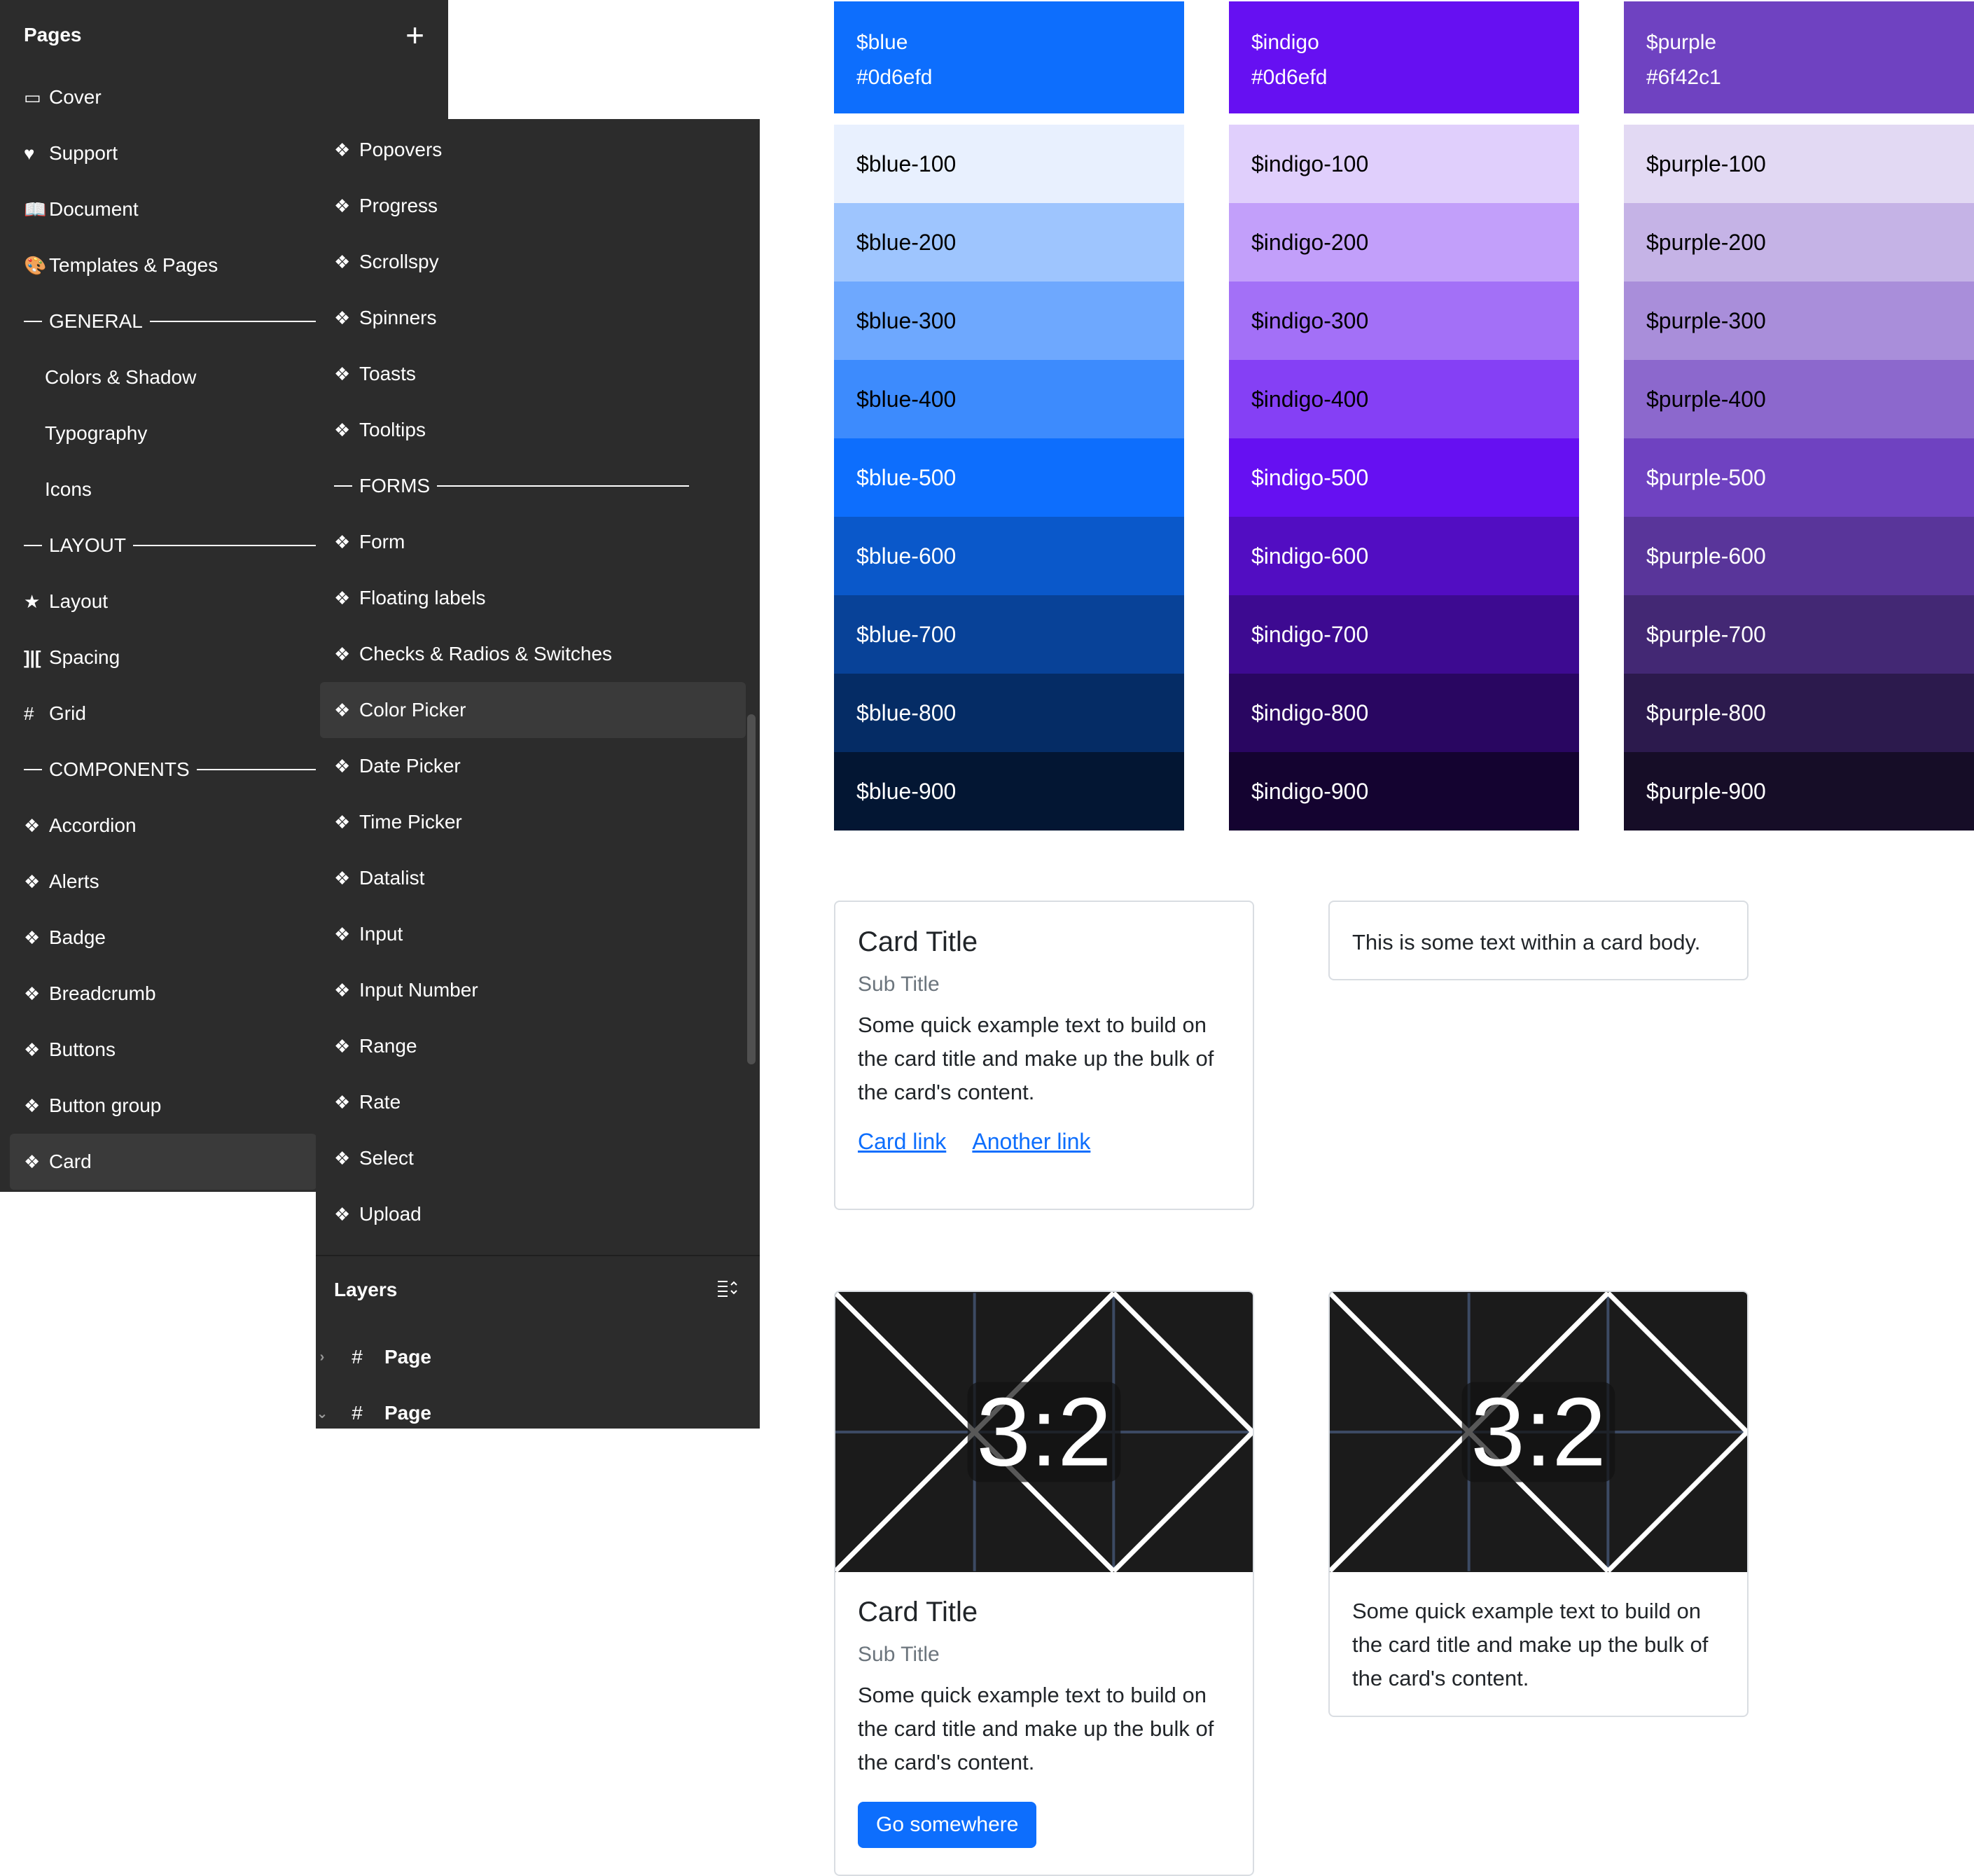  What do you see at coordinates (533, 710) in the screenshot?
I see `page-item-color-picker: ❖ Color Picker` at bounding box center [533, 710].